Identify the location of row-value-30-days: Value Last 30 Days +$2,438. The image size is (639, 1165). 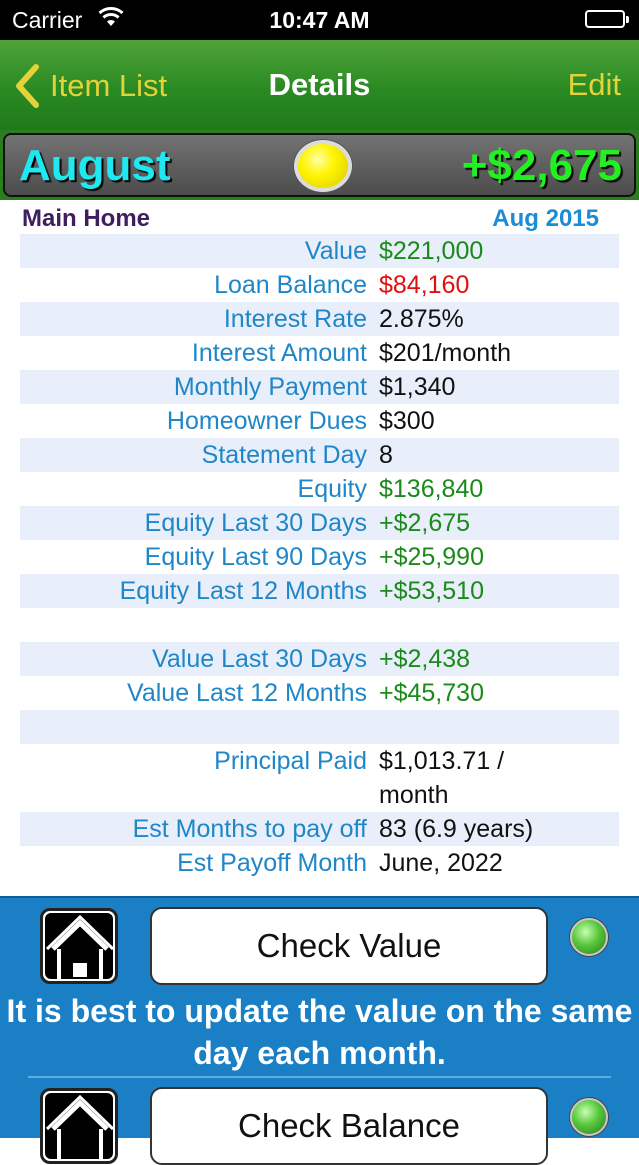
(319, 659).